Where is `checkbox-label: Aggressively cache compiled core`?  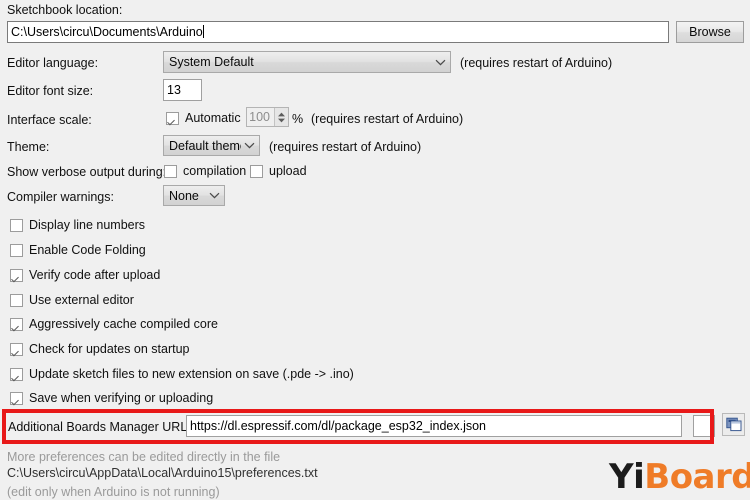 checkbox-label: Aggressively cache compiled core is located at coordinates (123, 324).